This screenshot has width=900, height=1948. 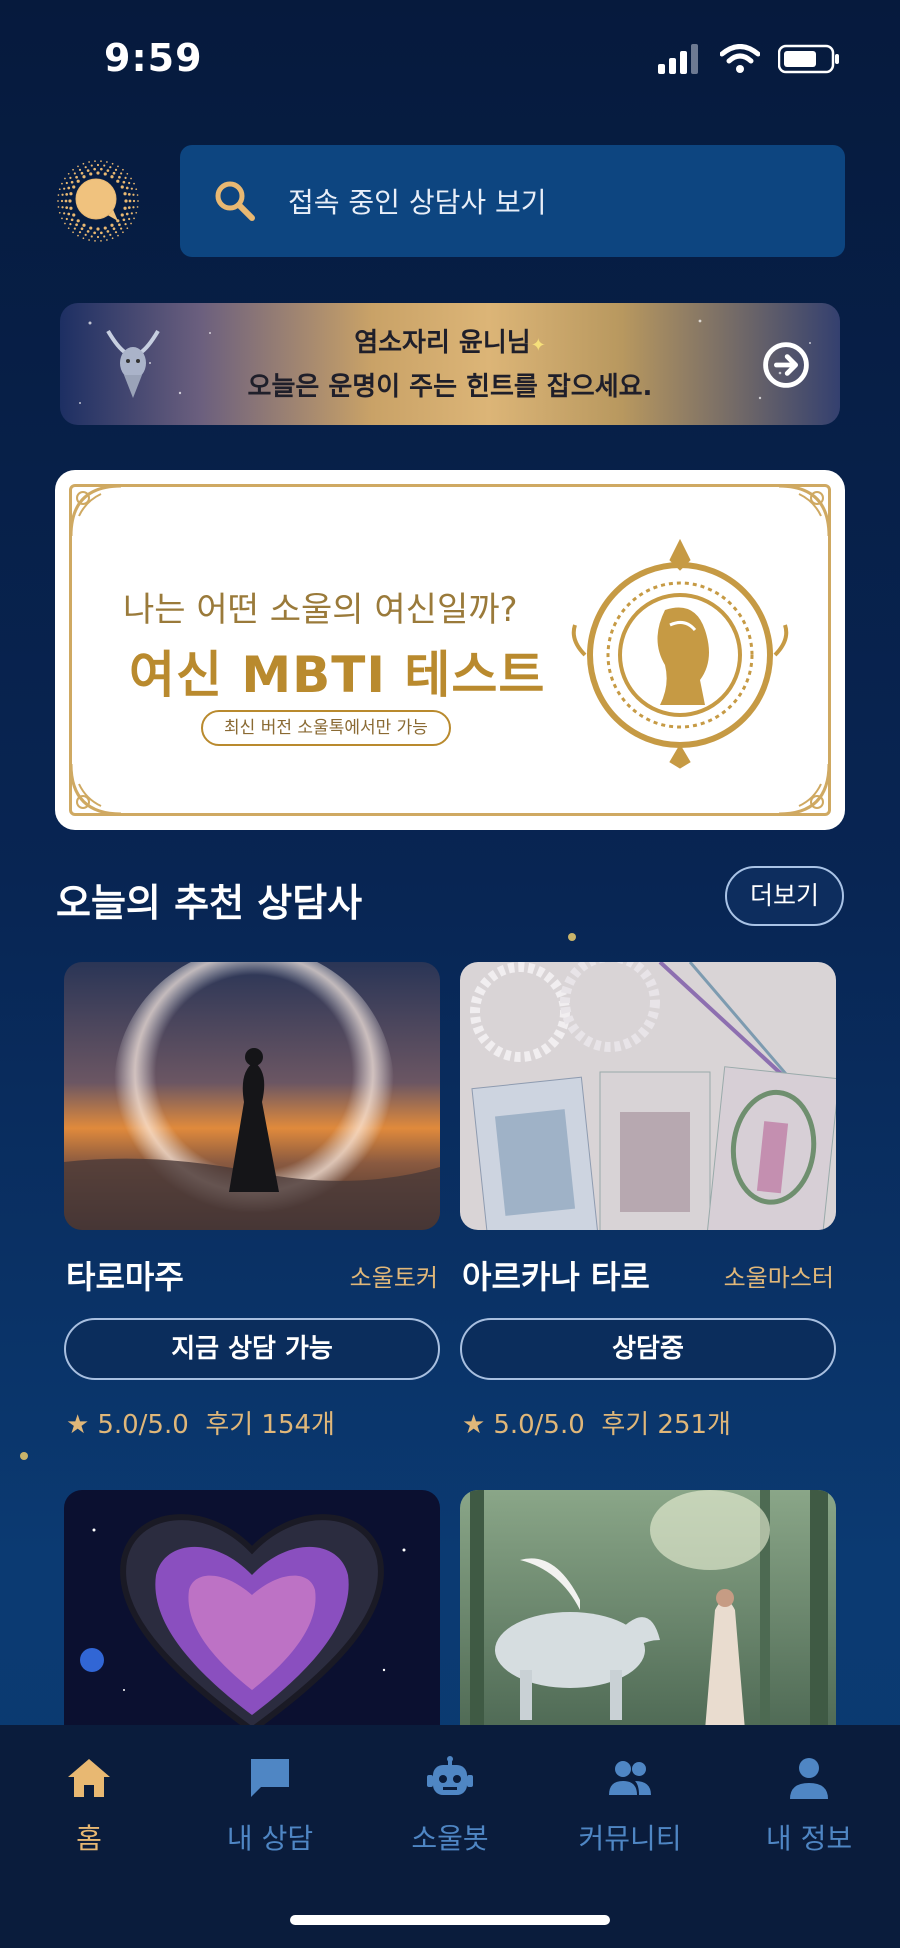 What do you see at coordinates (98, 201) in the screenshot?
I see `app-logo-icon` at bounding box center [98, 201].